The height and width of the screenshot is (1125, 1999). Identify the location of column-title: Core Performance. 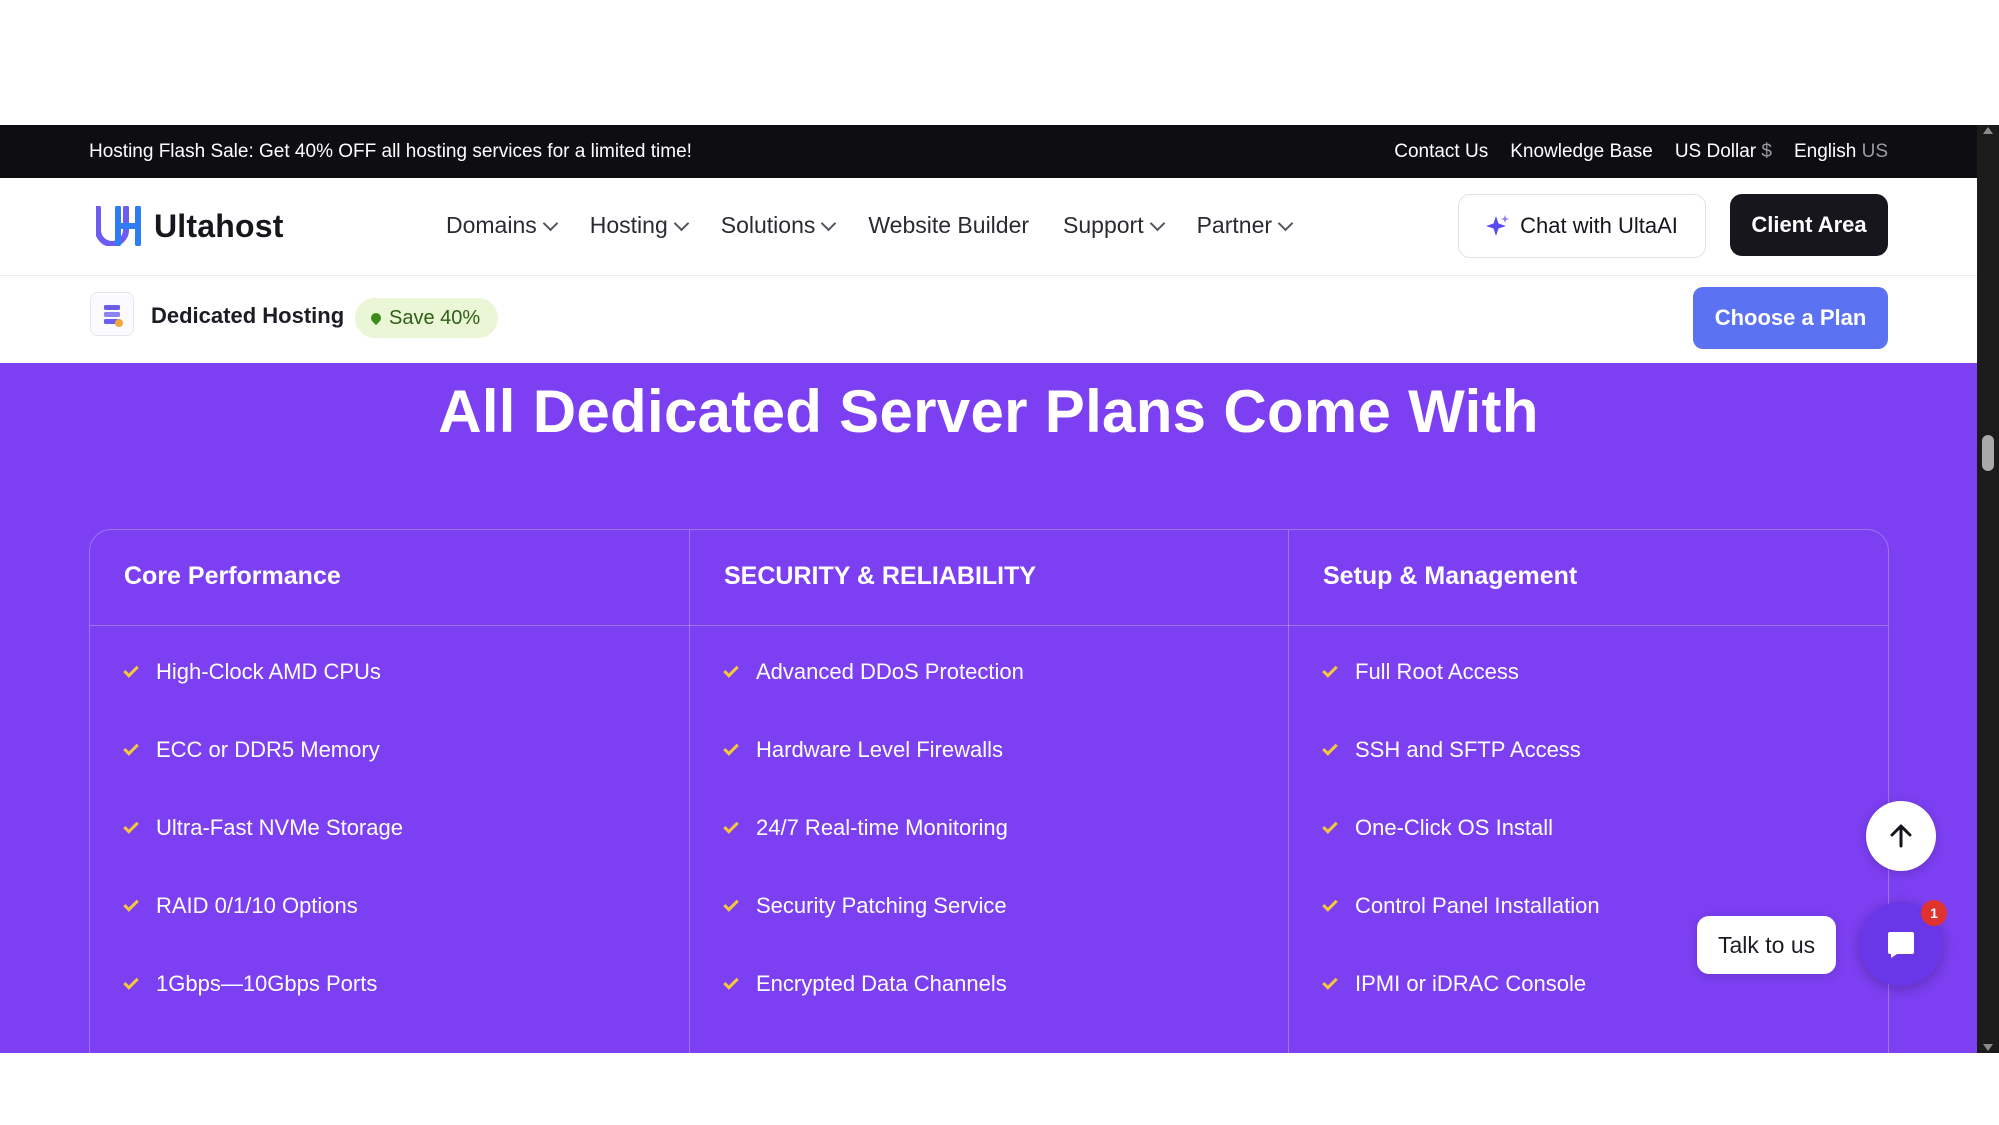
(390, 578).